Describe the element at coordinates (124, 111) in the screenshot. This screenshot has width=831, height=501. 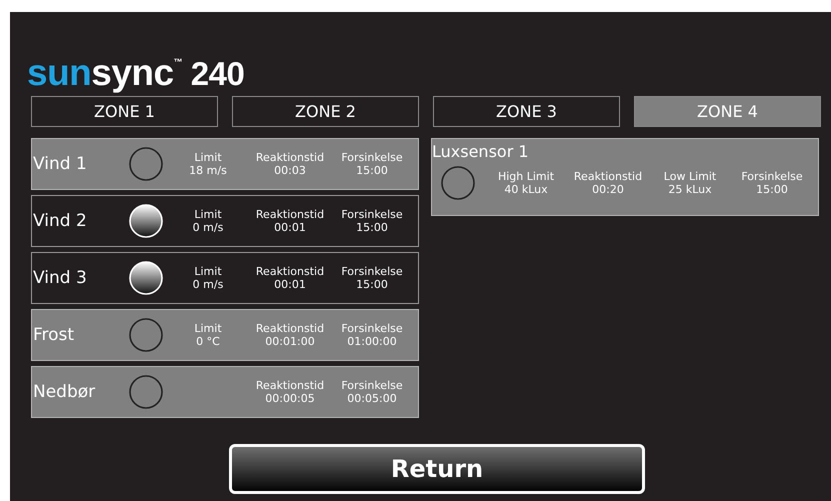
I see `zone-tab: ZONE 1` at that location.